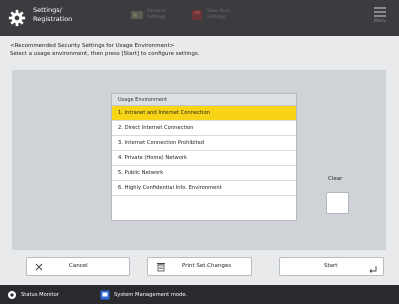  I want to click on start-label: Start, so click(331, 266).